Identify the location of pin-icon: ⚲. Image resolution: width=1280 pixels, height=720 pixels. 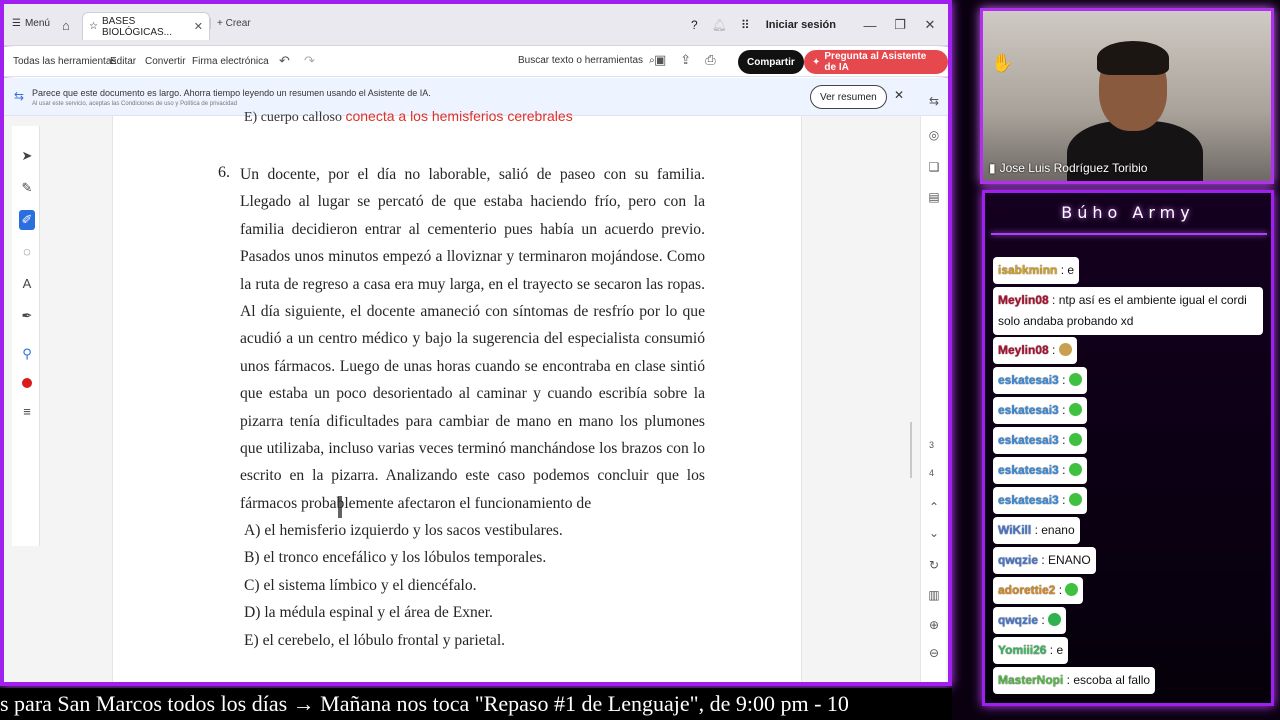
(27, 354).